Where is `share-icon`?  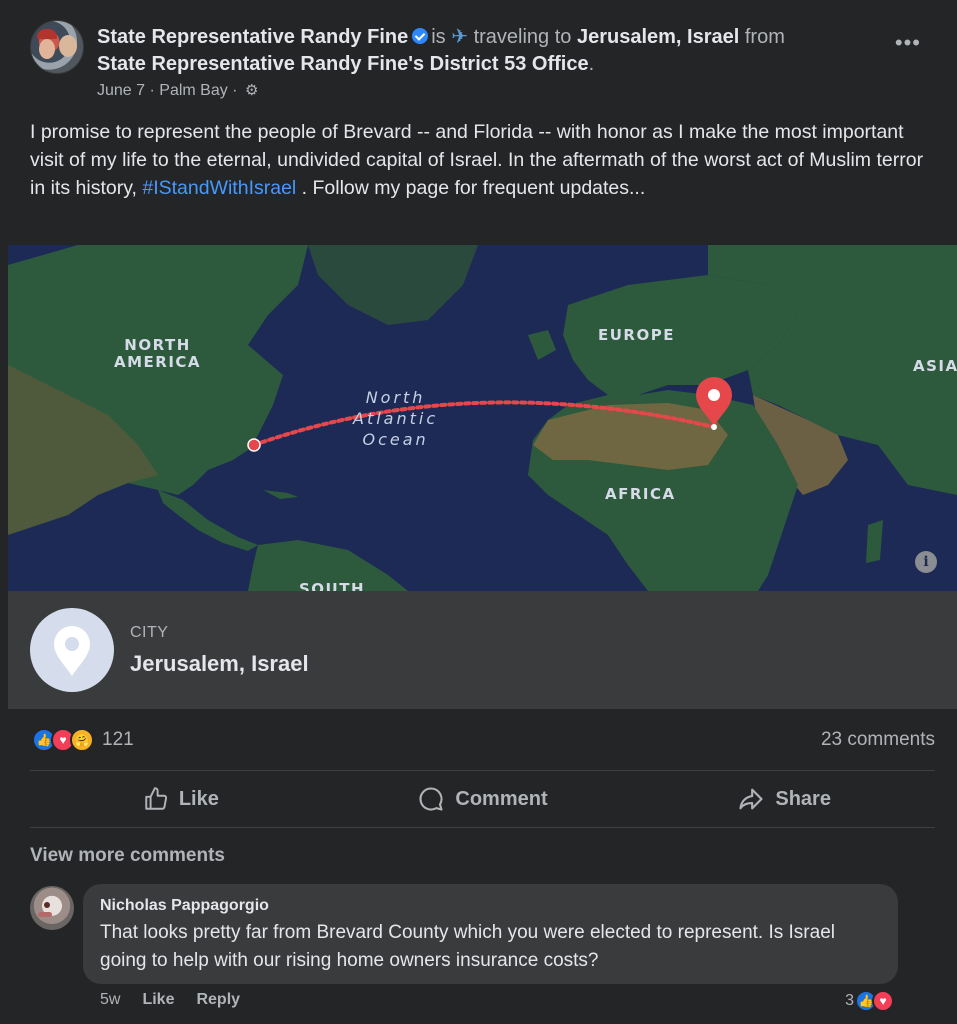 share-icon is located at coordinates (751, 799).